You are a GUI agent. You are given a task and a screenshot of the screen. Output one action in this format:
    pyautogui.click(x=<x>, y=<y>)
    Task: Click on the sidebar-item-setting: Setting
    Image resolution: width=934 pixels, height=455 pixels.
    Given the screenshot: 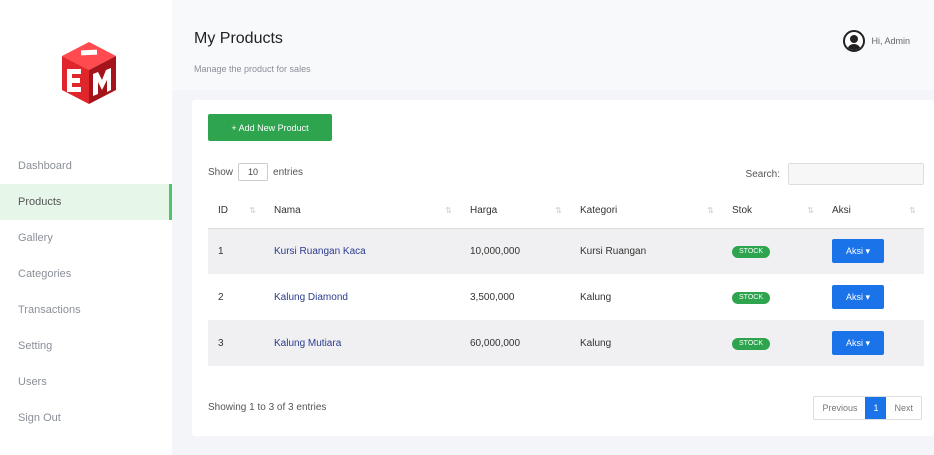 What is the action you would take?
    pyautogui.click(x=86, y=346)
    